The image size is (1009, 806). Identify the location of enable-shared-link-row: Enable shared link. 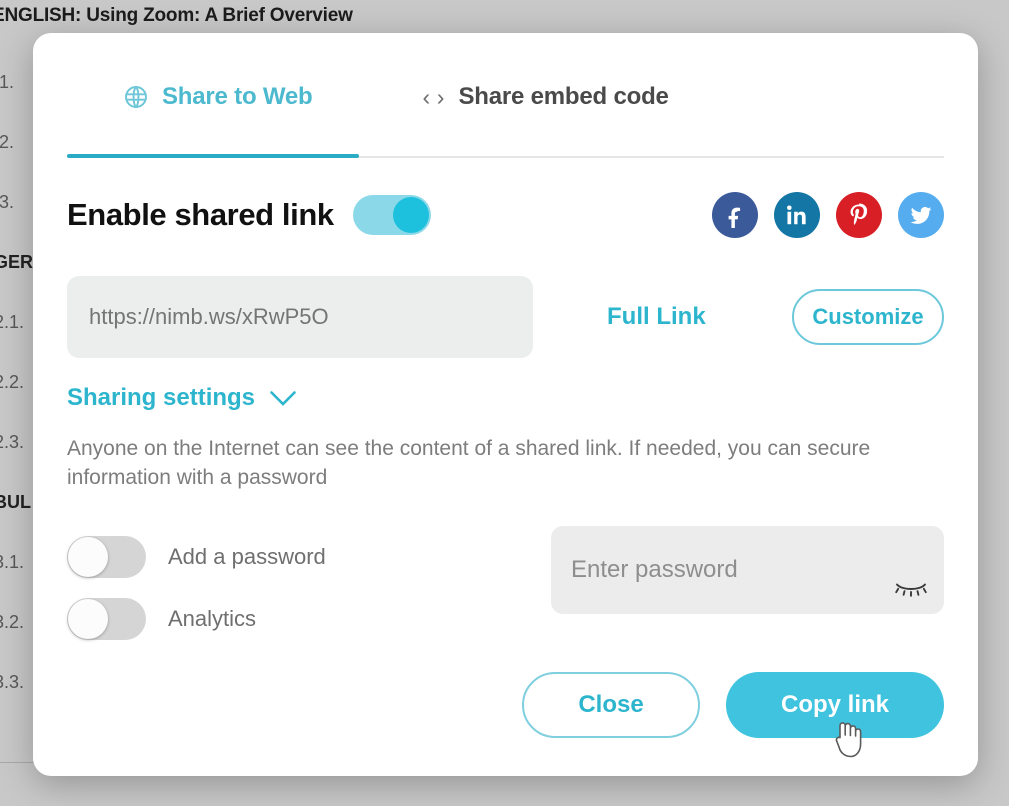
(505, 215).